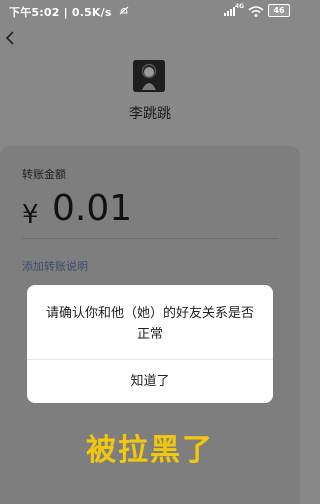 The width and height of the screenshot is (320, 504). I want to click on status-icons: 4G 46, so click(257, 10).